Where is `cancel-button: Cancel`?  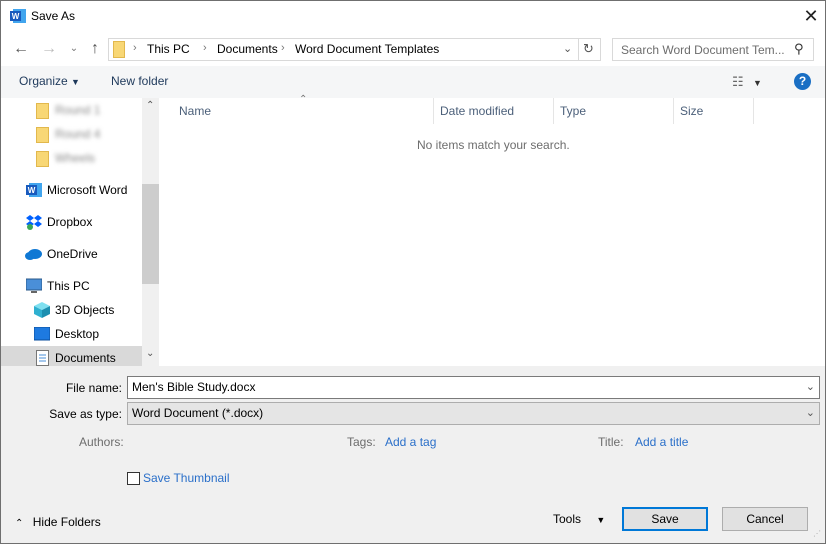 cancel-button: Cancel is located at coordinates (765, 519).